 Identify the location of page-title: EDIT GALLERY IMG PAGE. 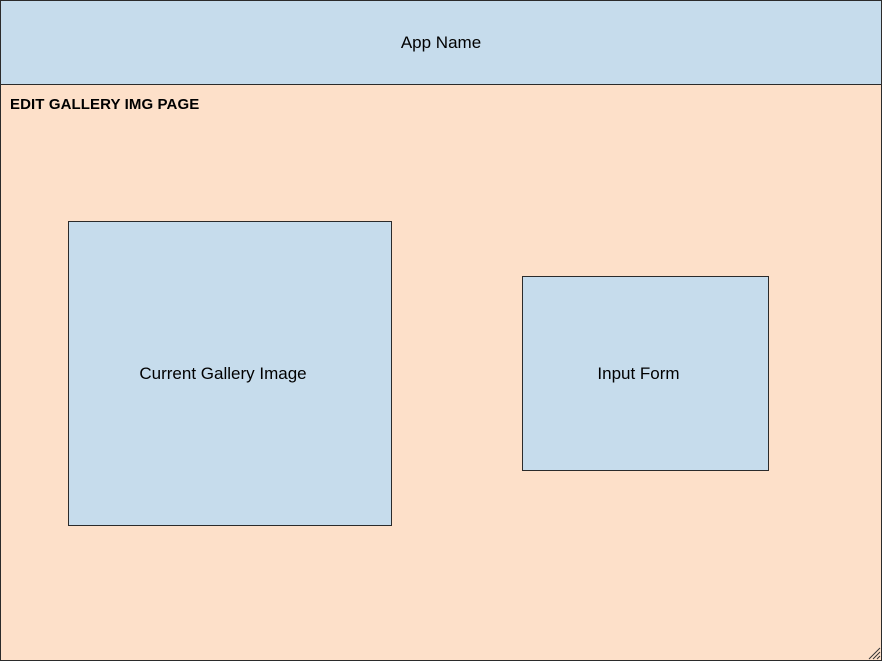
(105, 104).